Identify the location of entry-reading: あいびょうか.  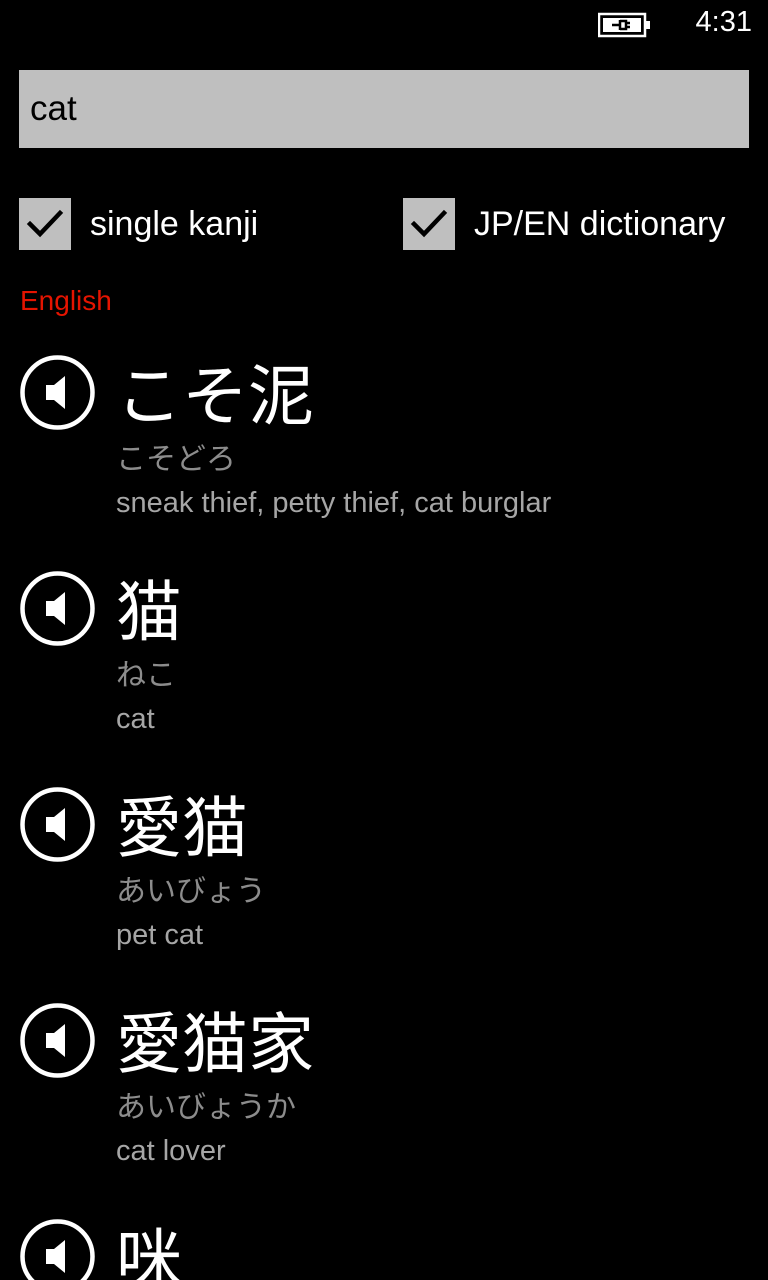
(206, 1107).